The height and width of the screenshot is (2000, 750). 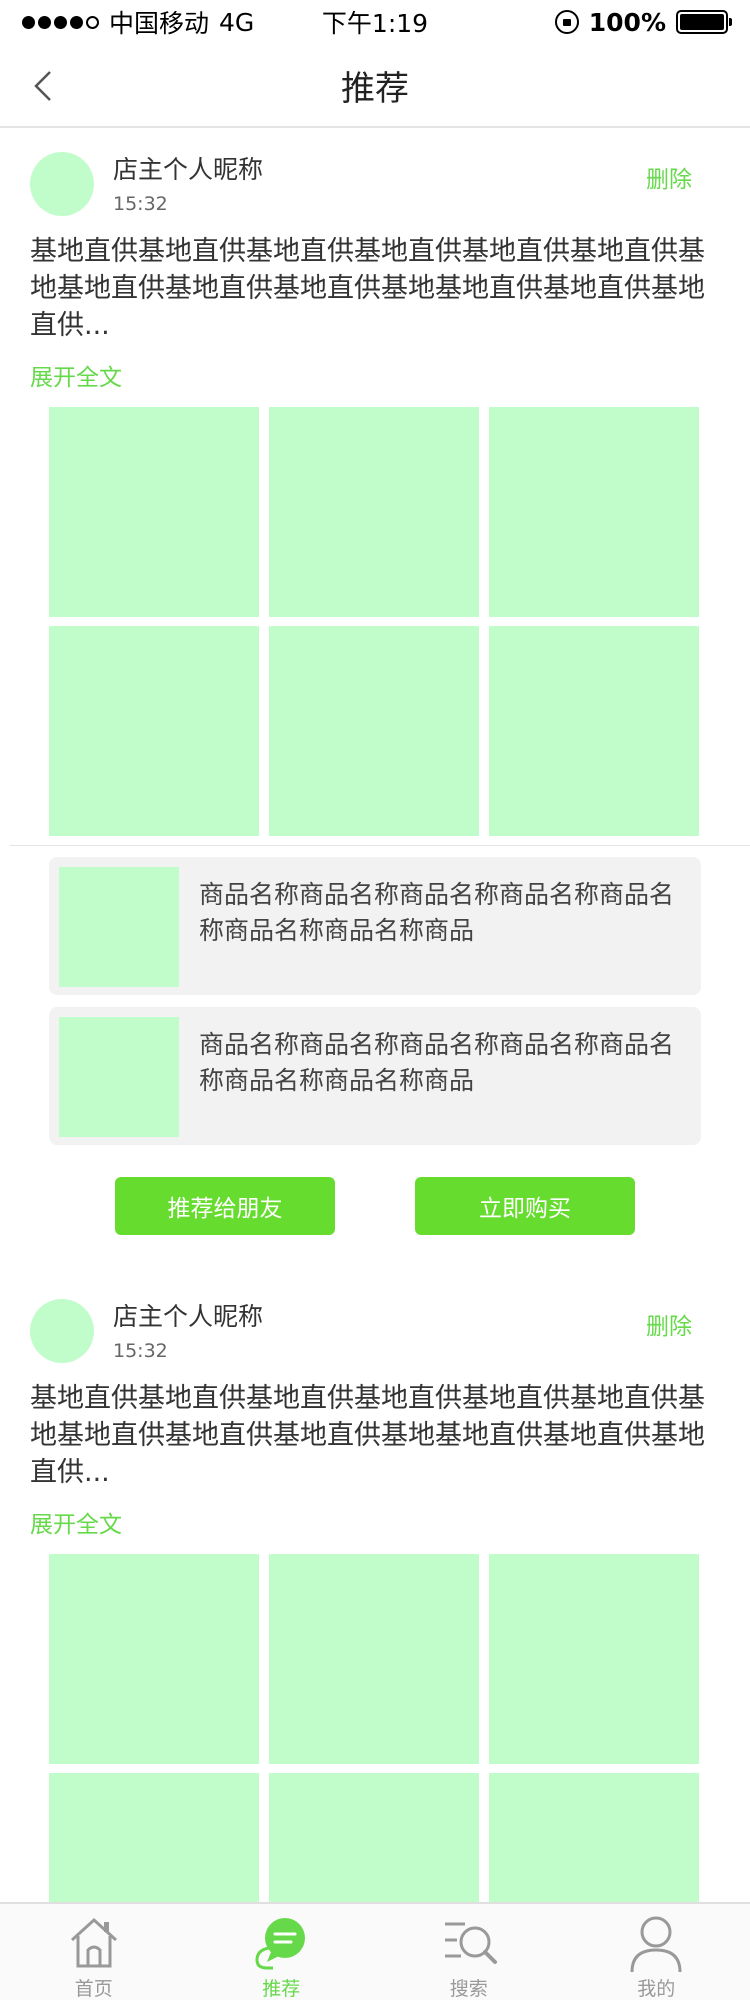 What do you see at coordinates (468, 1989) in the screenshot?
I see `tab-label: 搜索` at bounding box center [468, 1989].